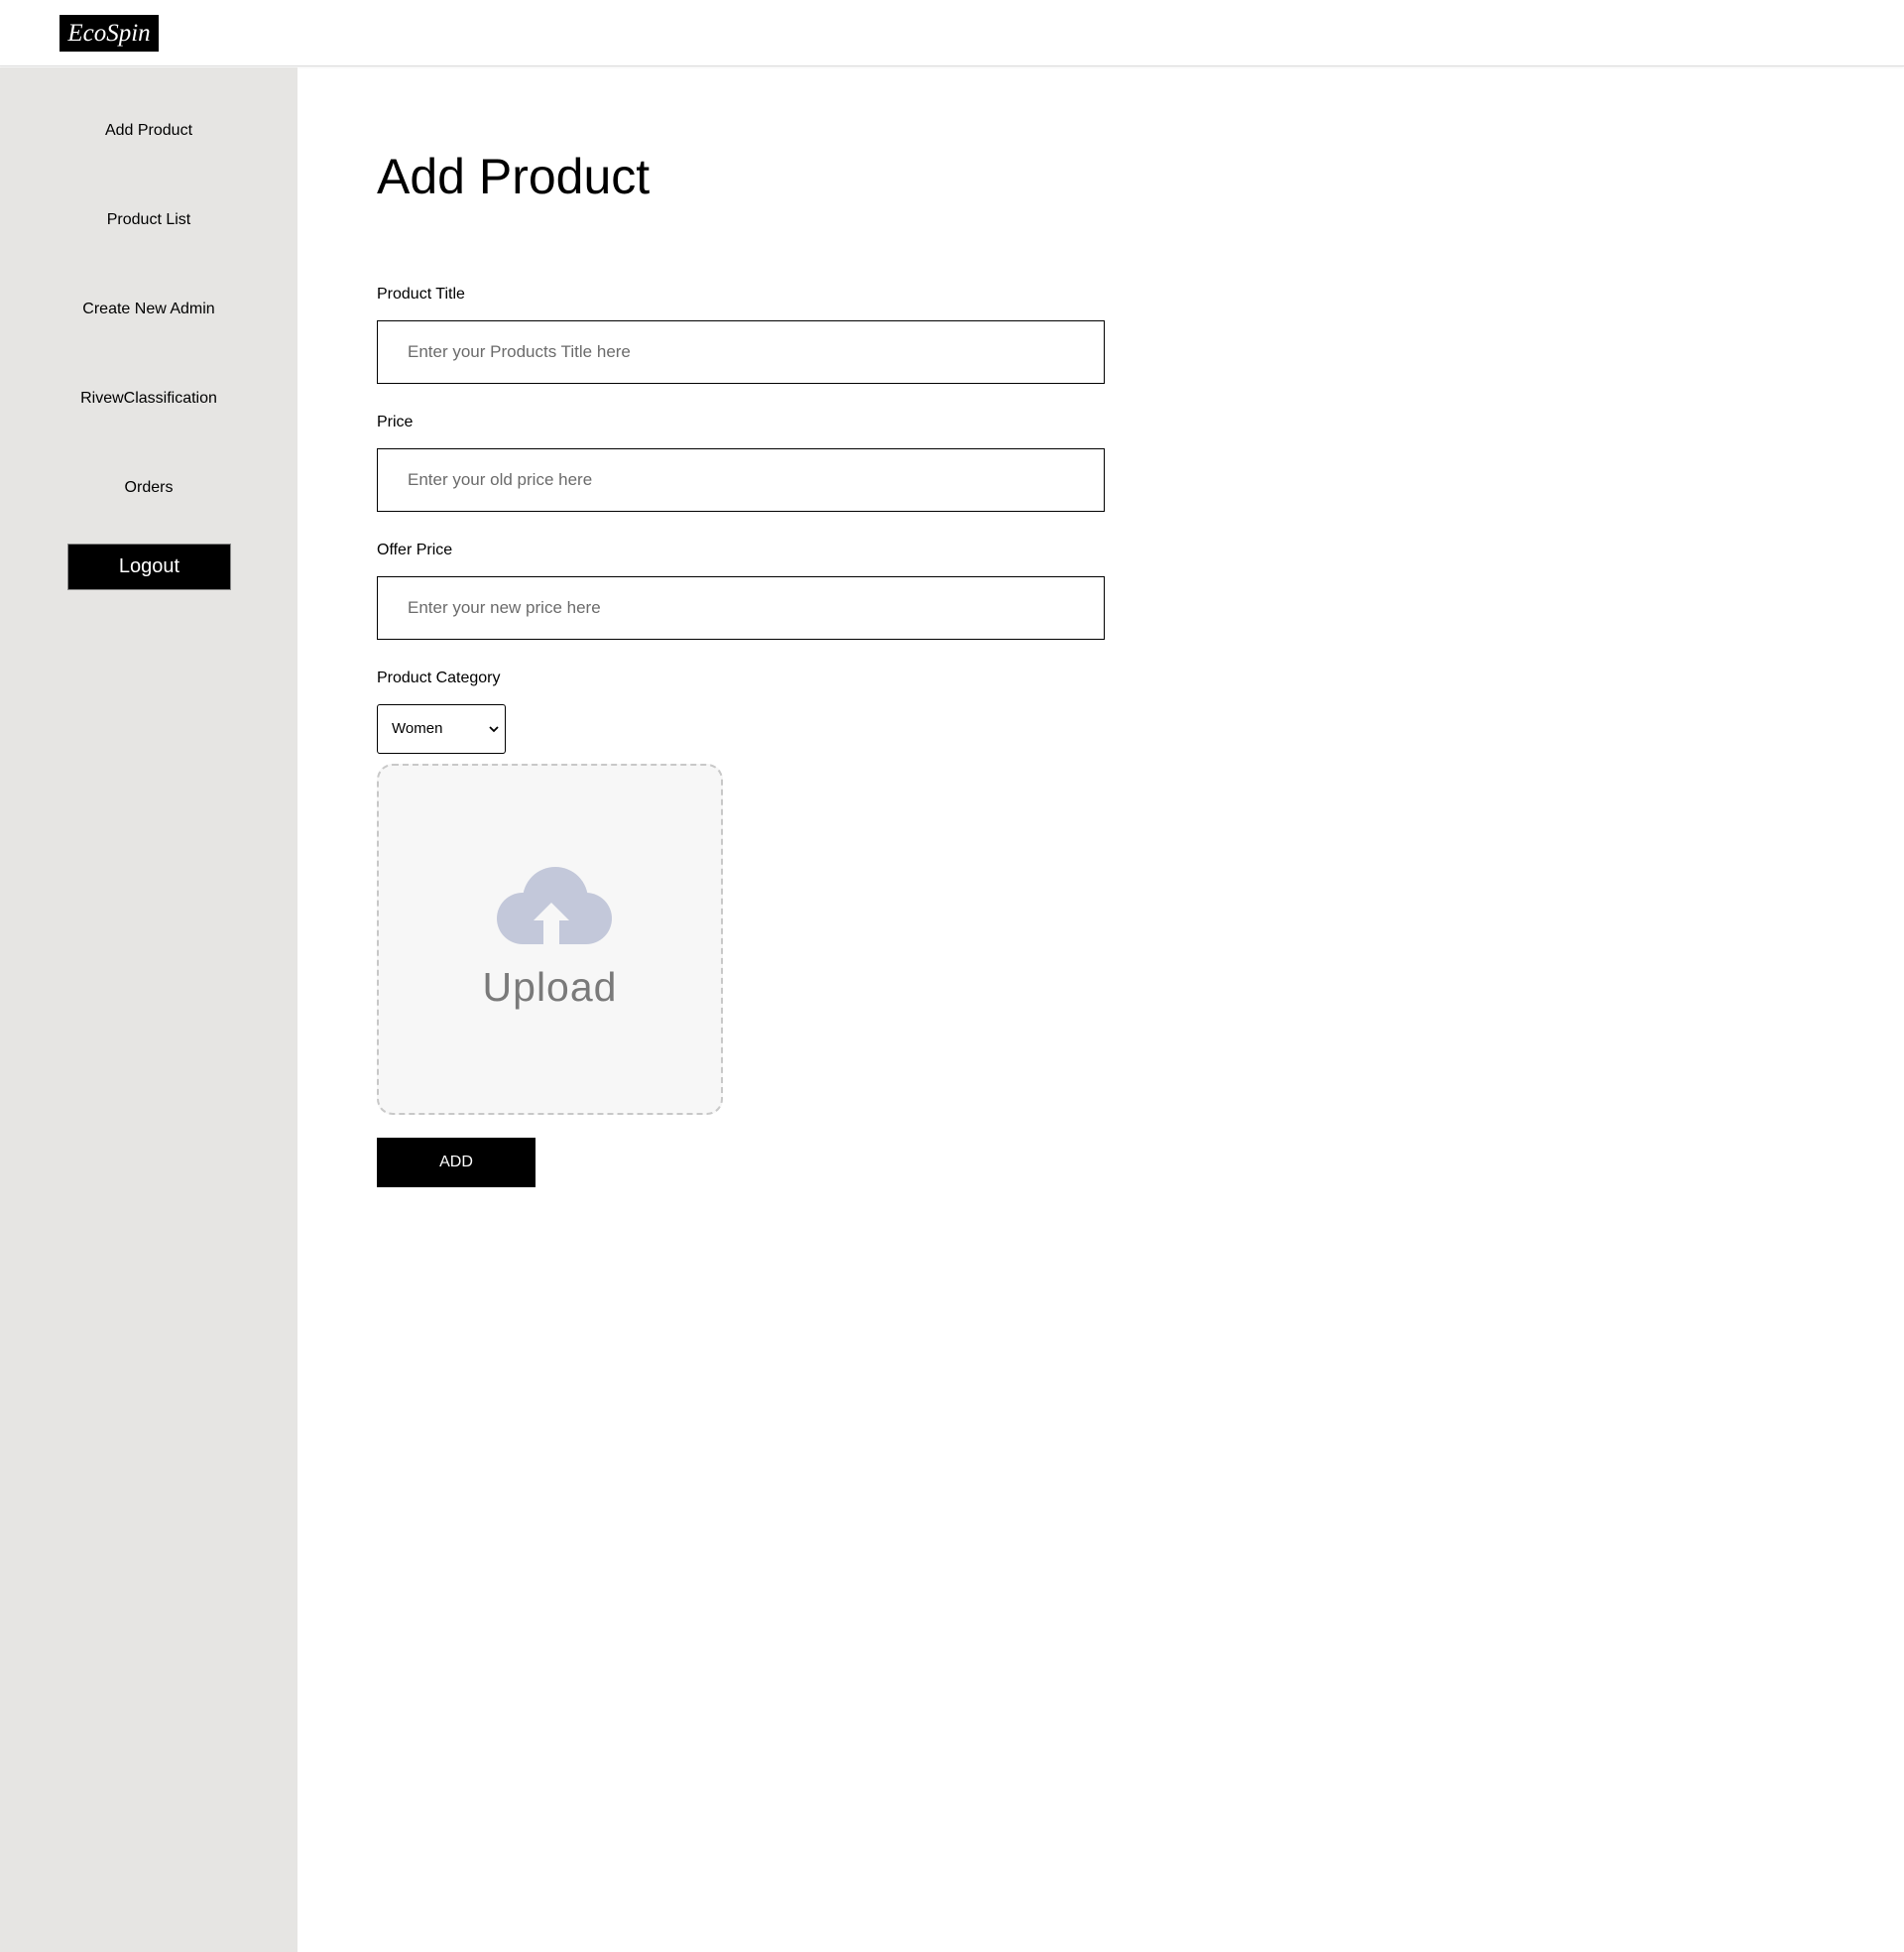 The image size is (1904, 1952). Describe the element at coordinates (149, 309) in the screenshot. I see `sidebar-item-create-new-admin: Create New Admin` at that location.